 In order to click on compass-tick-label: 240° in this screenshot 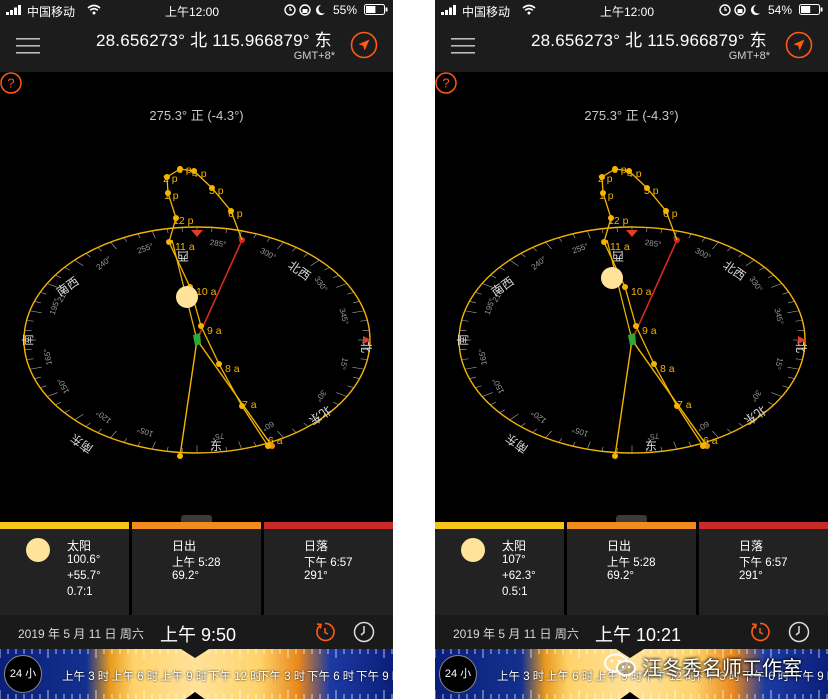, I will do `click(539, 263)`.